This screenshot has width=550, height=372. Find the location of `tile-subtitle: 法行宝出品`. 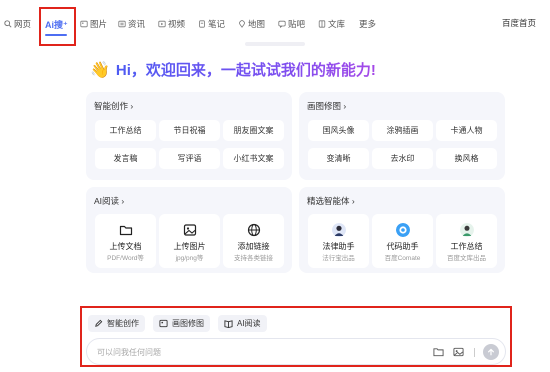

tile-subtitle: 法行宝出品 is located at coordinates (338, 258).